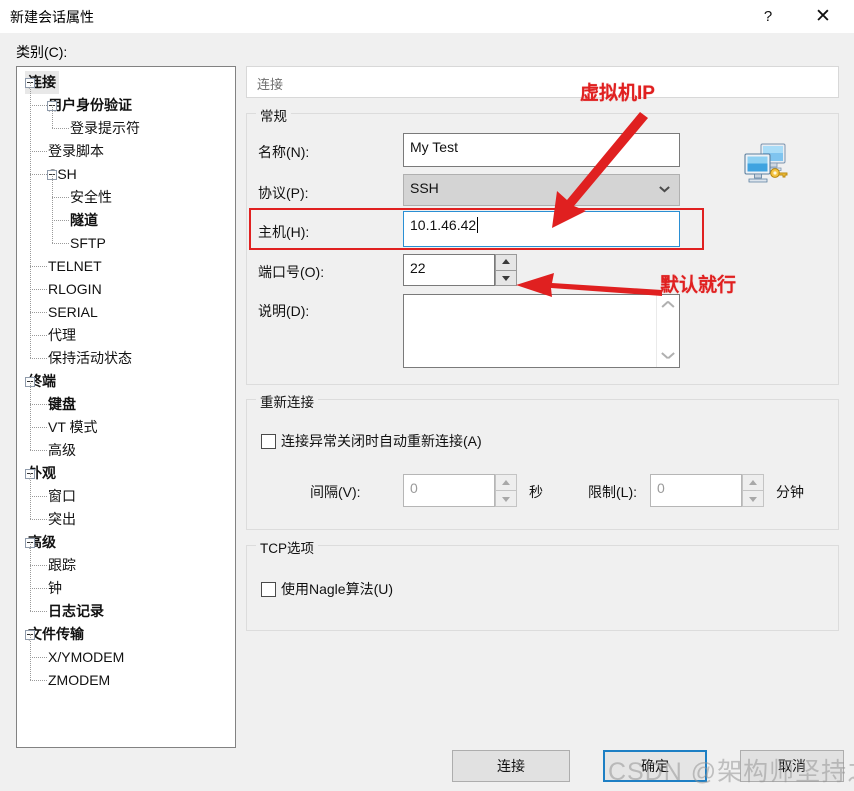 The width and height of the screenshot is (854, 791). What do you see at coordinates (126, 473) in the screenshot?
I see `tree-item: 外观` at bounding box center [126, 473].